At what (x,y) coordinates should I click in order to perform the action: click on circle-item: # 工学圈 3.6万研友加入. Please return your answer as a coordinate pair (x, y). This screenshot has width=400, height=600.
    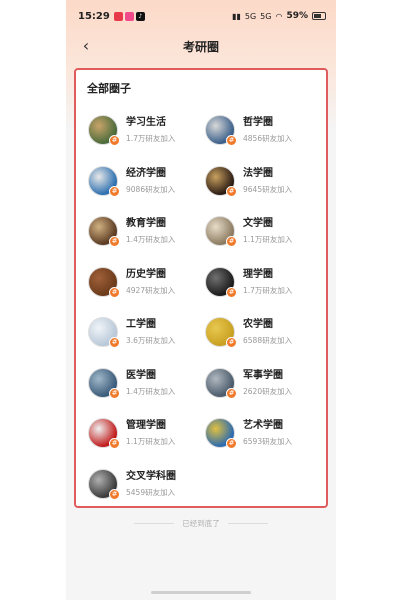
    Looking at the image, I should click on (142, 332).